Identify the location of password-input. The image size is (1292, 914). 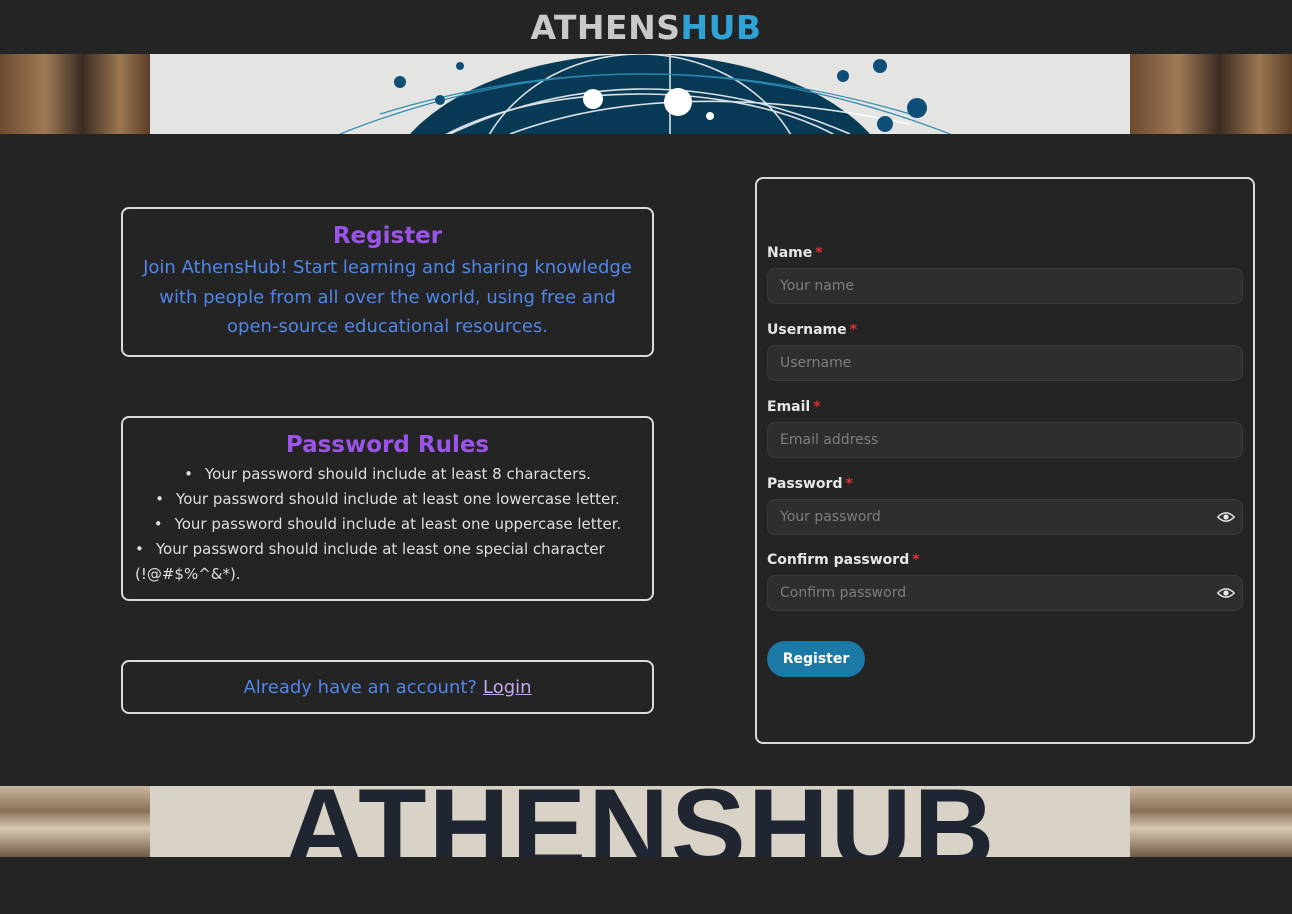
(1005, 517).